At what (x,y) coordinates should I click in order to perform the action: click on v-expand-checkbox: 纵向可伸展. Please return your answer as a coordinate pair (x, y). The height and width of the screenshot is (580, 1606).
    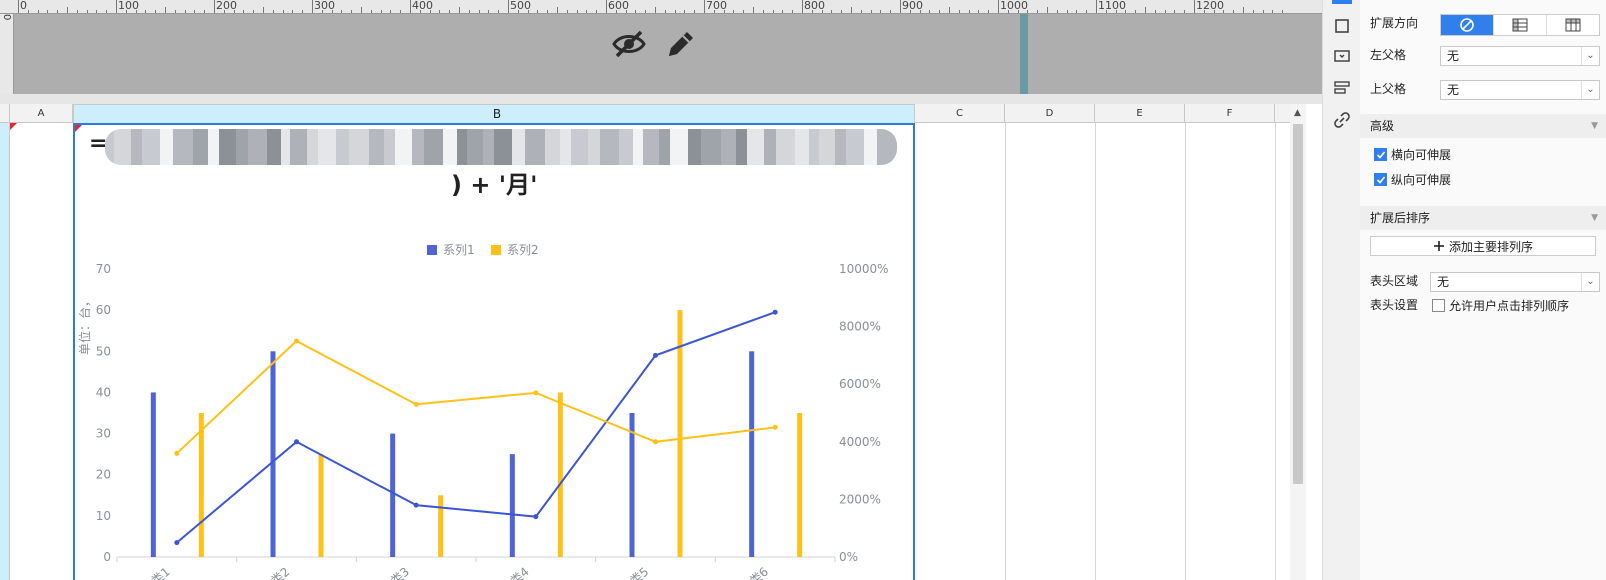
    Looking at the image, I should click on (1412, 179).